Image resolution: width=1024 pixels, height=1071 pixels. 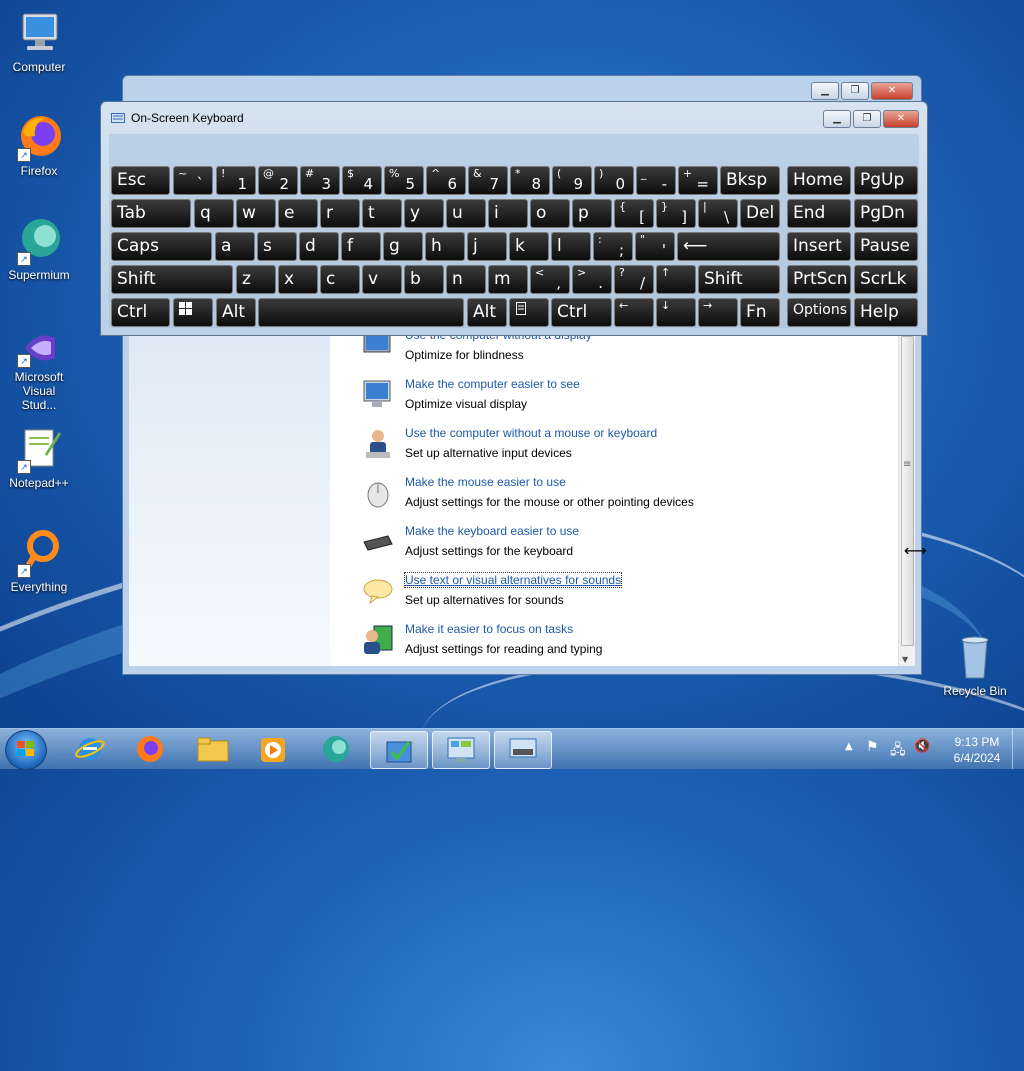 What do you see at coordinates (886, 246) in the screenshot?
I see `key-pause: Pause` at bounding box center [886, 246].